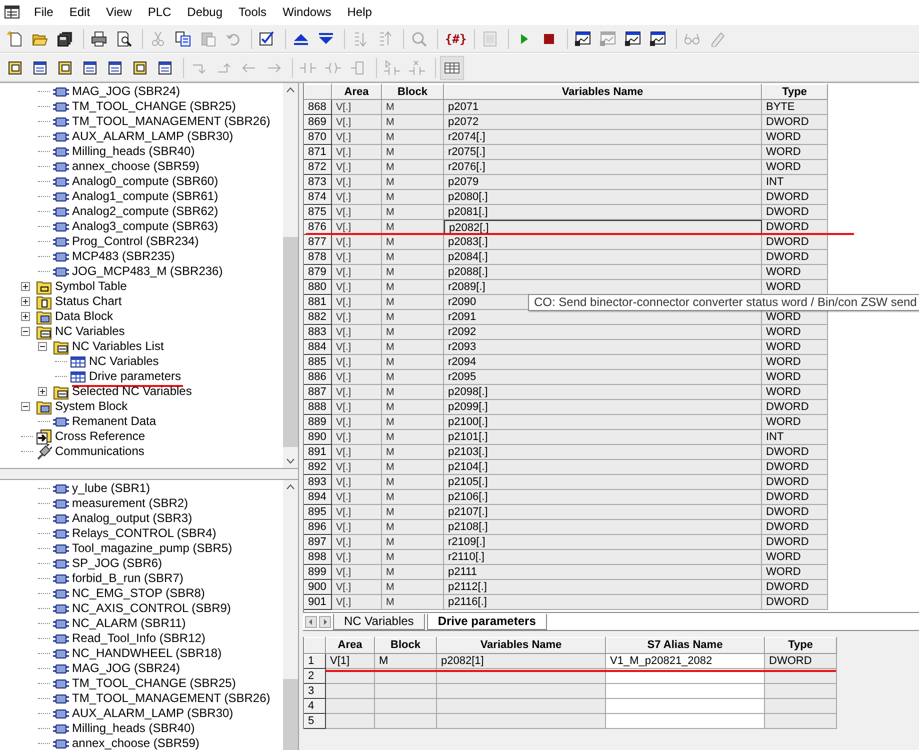 The width and height of the screenshot is (919, 750). Describe the element at coordinates (145, 226) in the screenshot. I see `tree-item: Analog3_compute (SBR63)` at that location.